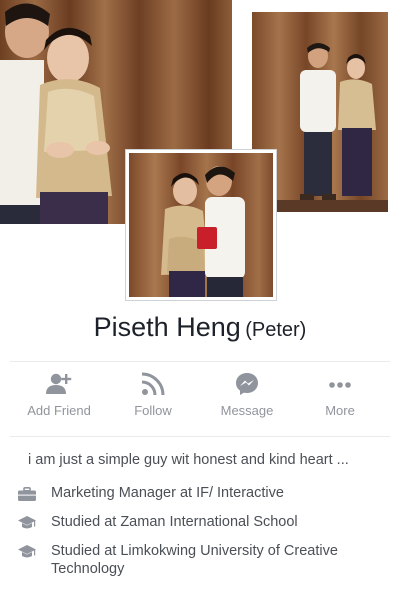  What do you see at coordinates (340, 386) in the screenshot?
I see `more-icon` at bounding box center [340, 386].